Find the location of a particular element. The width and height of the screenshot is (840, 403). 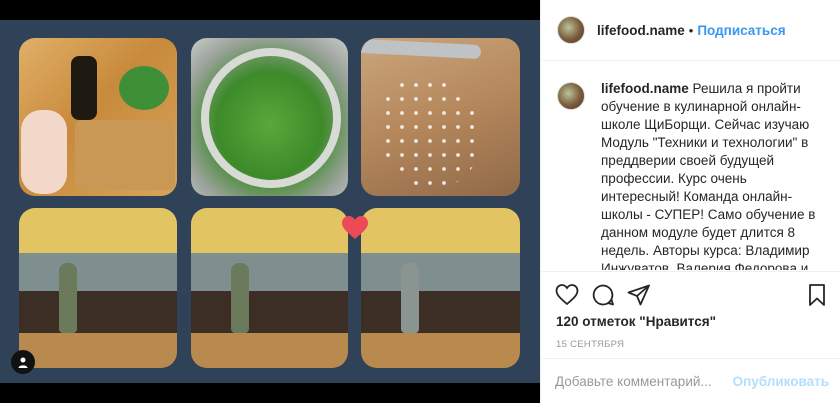

caption-username: lifefood.name is located at coordinates (645, 88).